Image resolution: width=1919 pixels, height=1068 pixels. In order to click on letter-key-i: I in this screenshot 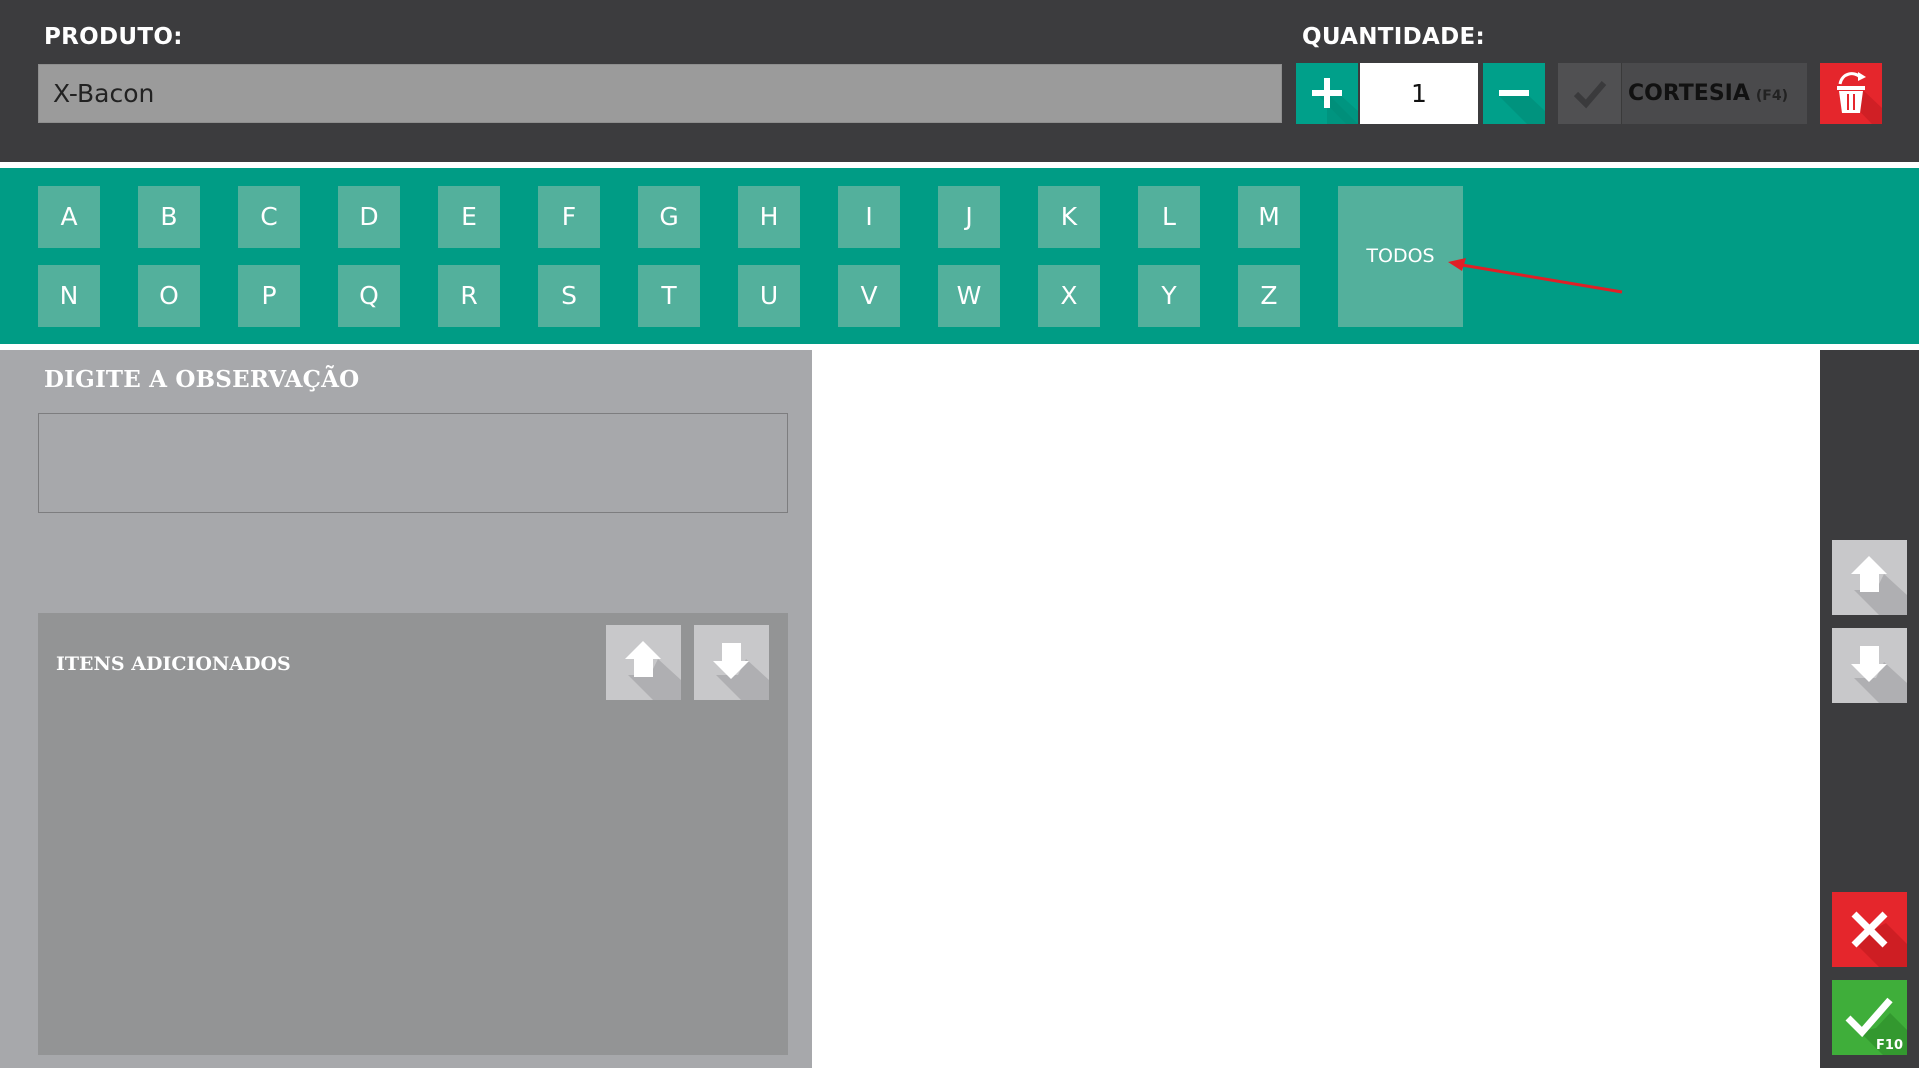, I will do `click(869, 217)`.